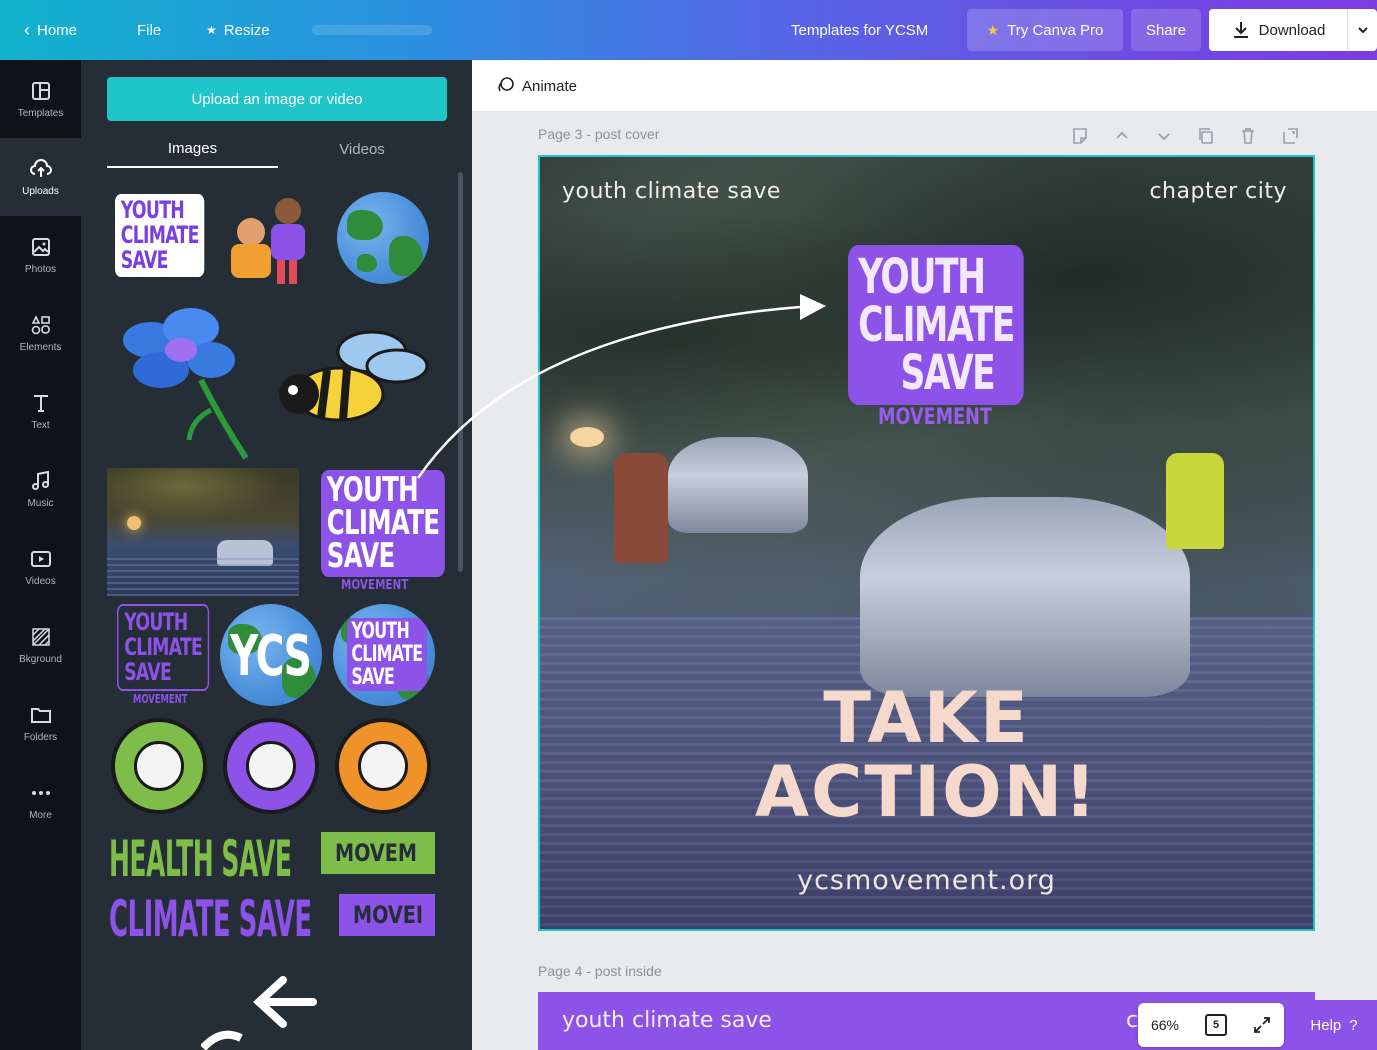 This screenshot has width=1377, height=1050. I want to click on rail-item-videos: Videos, so click(40, 567).